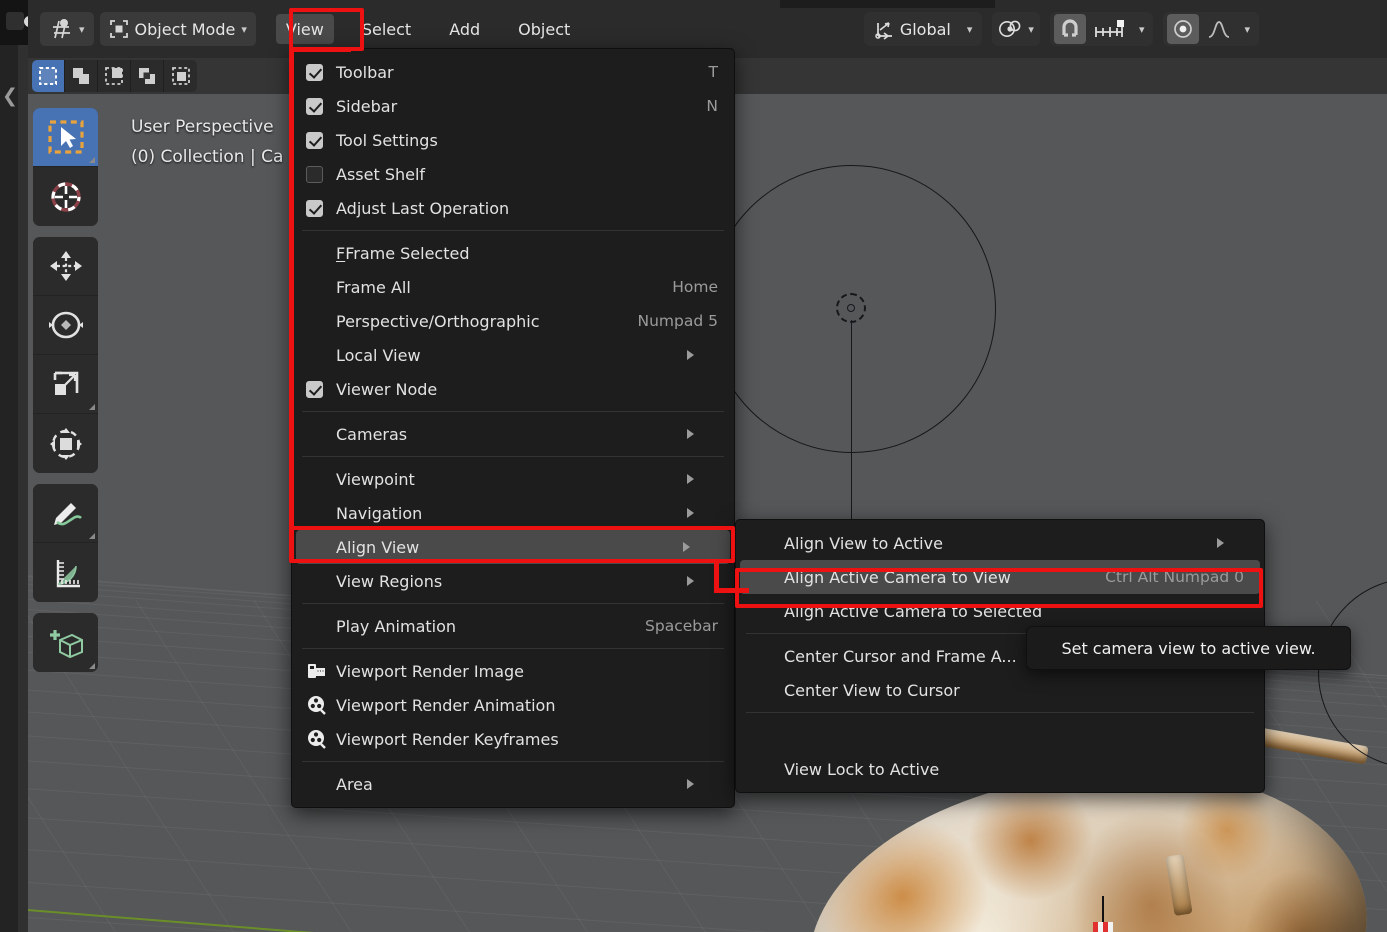 The height and width of the screenshot is (932, 1387). What do you see at coordinates (513, 547) in the screenshot?
I see `menu-item-align-view: Align View` at bounding box center [513, 547].